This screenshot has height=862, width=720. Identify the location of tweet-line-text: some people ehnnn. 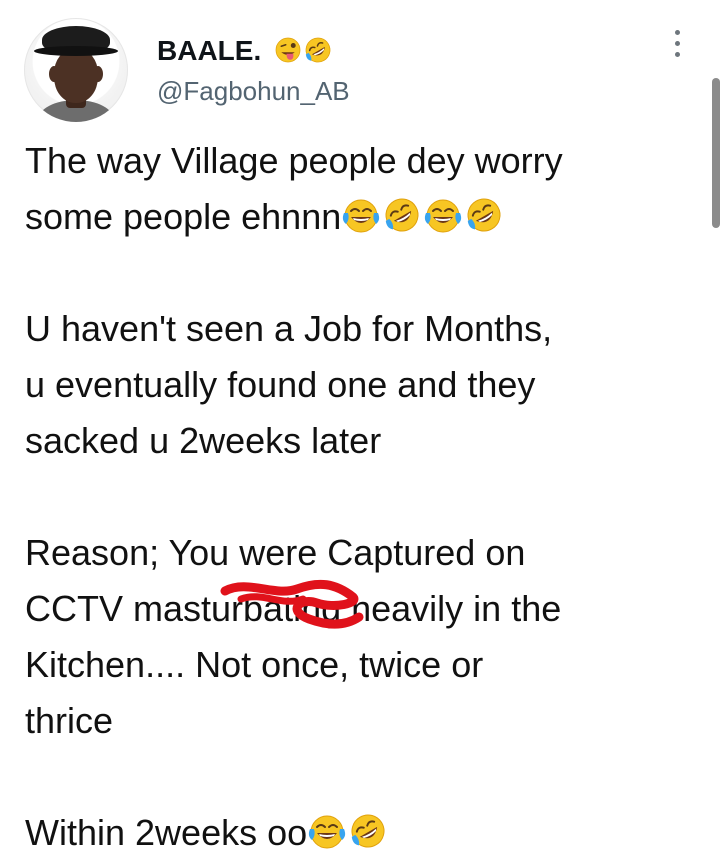
(183, 216).